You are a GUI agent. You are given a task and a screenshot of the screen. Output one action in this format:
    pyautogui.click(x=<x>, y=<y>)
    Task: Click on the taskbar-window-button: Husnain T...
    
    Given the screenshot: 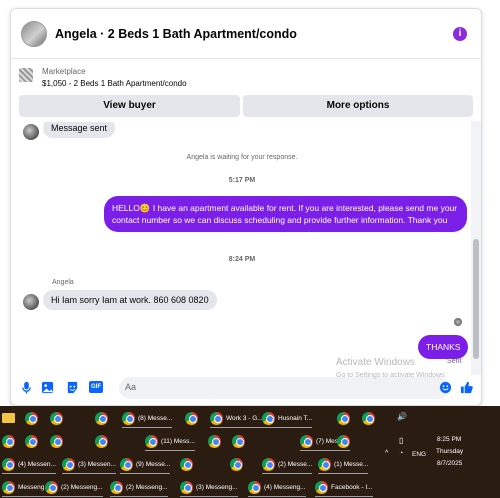 What is the action you would take?
    pyautogui.click(x=287, y=418)
    